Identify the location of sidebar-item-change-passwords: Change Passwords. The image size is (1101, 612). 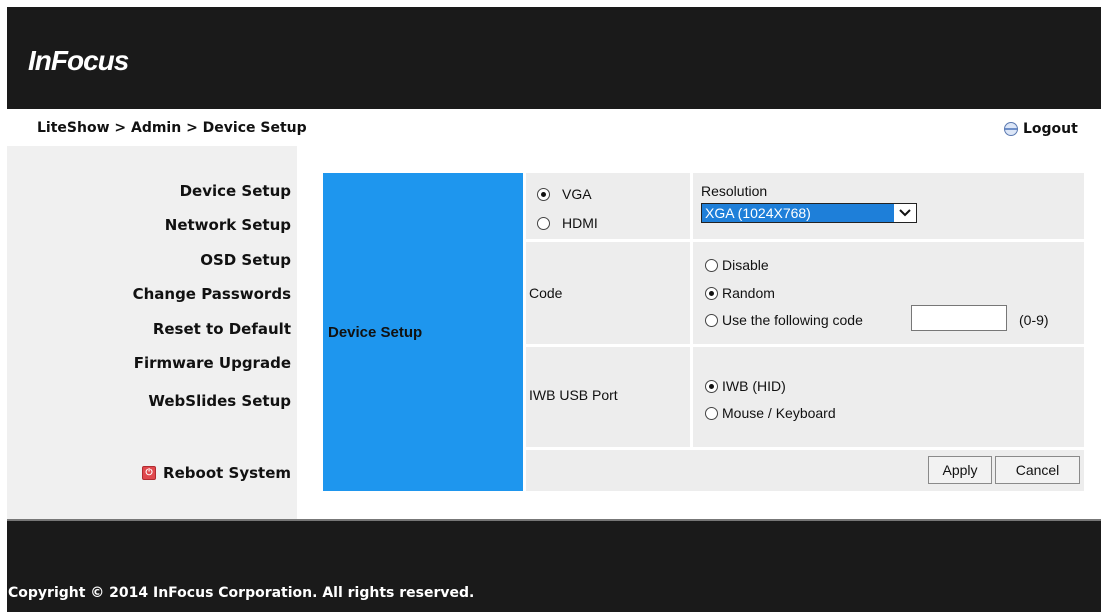
(212, 294).